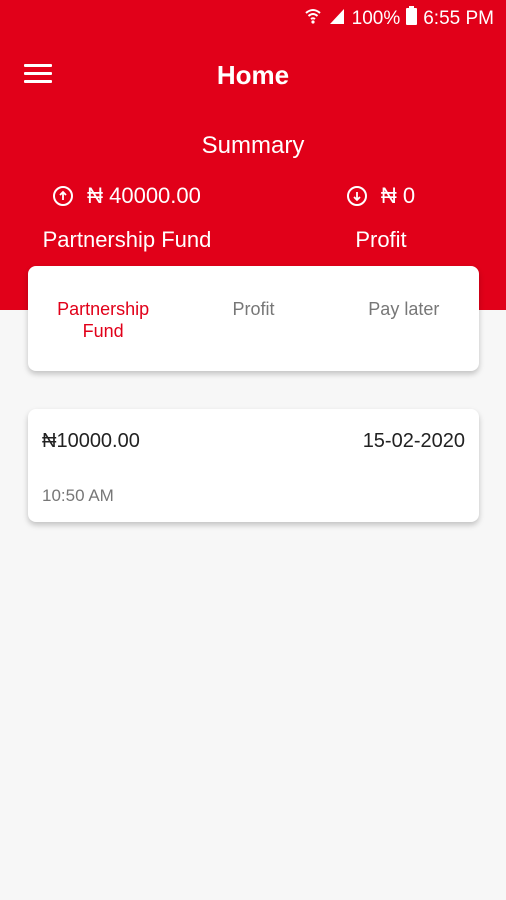 The width and height of the screenshot is (506, 900). I want to click on fund-amount: ₦ 40000.00, so click(144, 195).